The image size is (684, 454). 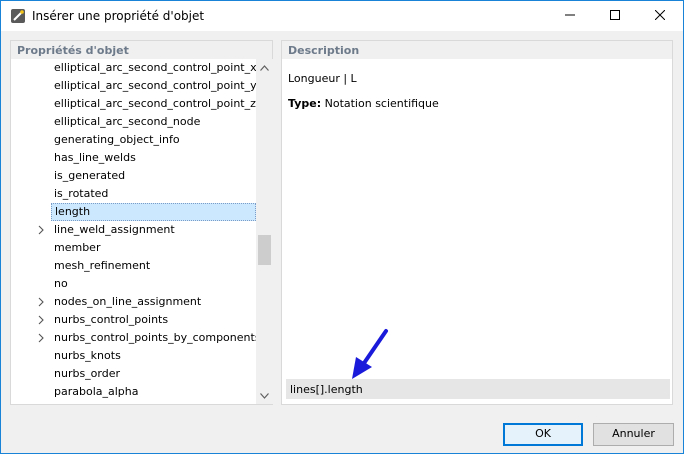 I want to click on tree-item-label: elliptical_arc_second_control_point_y, so click(x=155, y=85).